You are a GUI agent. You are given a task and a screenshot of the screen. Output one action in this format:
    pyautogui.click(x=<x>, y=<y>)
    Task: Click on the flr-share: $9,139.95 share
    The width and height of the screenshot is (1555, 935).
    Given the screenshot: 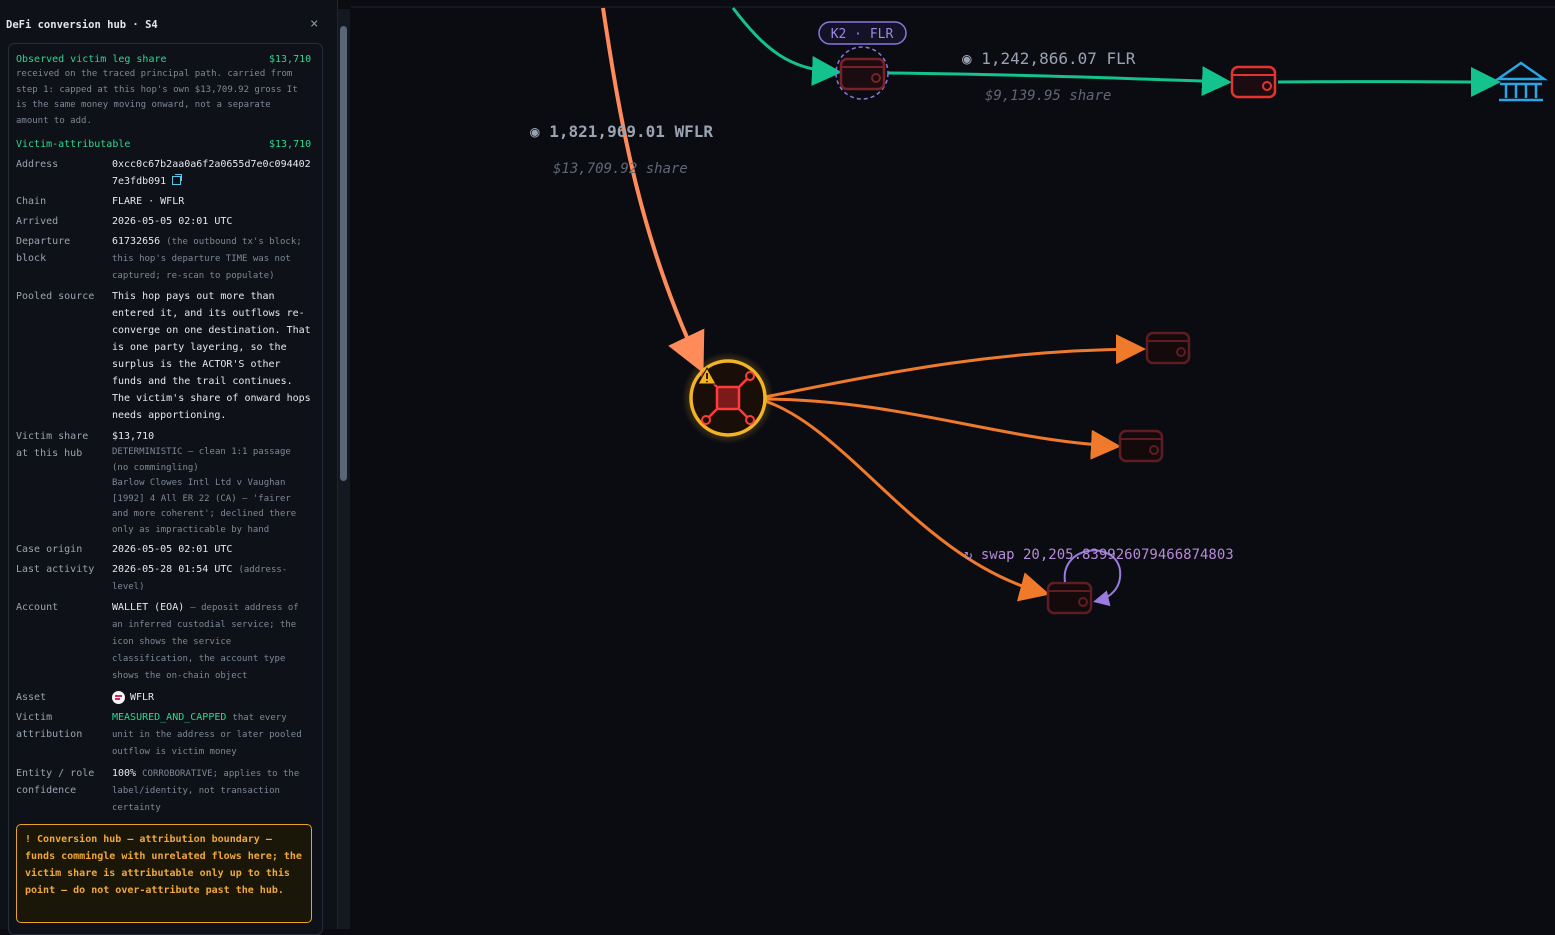 What is the action you would take?
    pyautogui.click(x=1048, y=96)
    